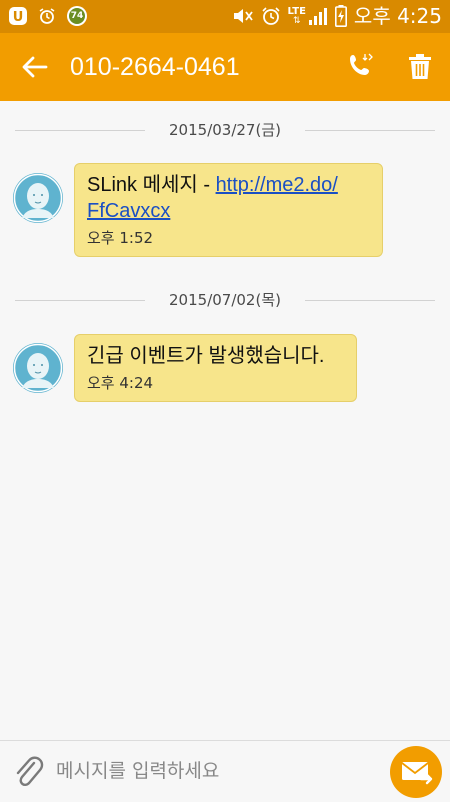 The width and height of the screenshot is (450, 802). Describe the element at coordinates (215, 368) in the screenshot. I see `message-bubble: 긴급 이벤트가 발생했습니다. 오후 4:24` at that location.